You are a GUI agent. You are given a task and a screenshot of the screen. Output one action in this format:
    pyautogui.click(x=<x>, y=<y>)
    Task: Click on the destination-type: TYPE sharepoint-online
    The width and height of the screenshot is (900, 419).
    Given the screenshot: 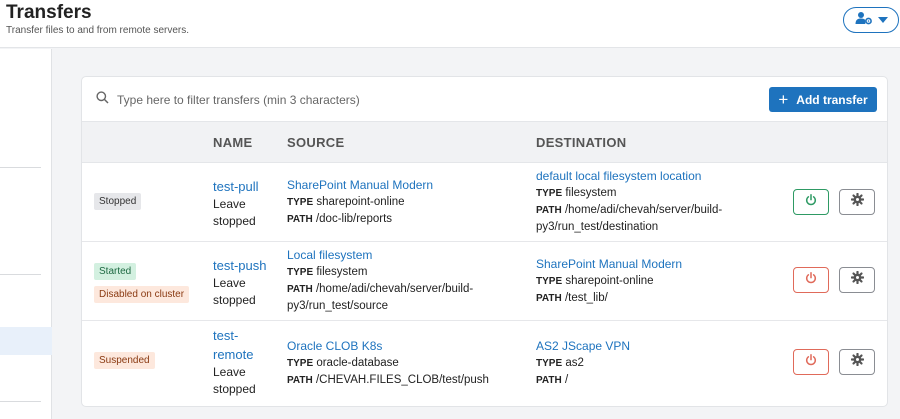 What is the action you would take?
    pyautogui.click(x=651, y=281)
    